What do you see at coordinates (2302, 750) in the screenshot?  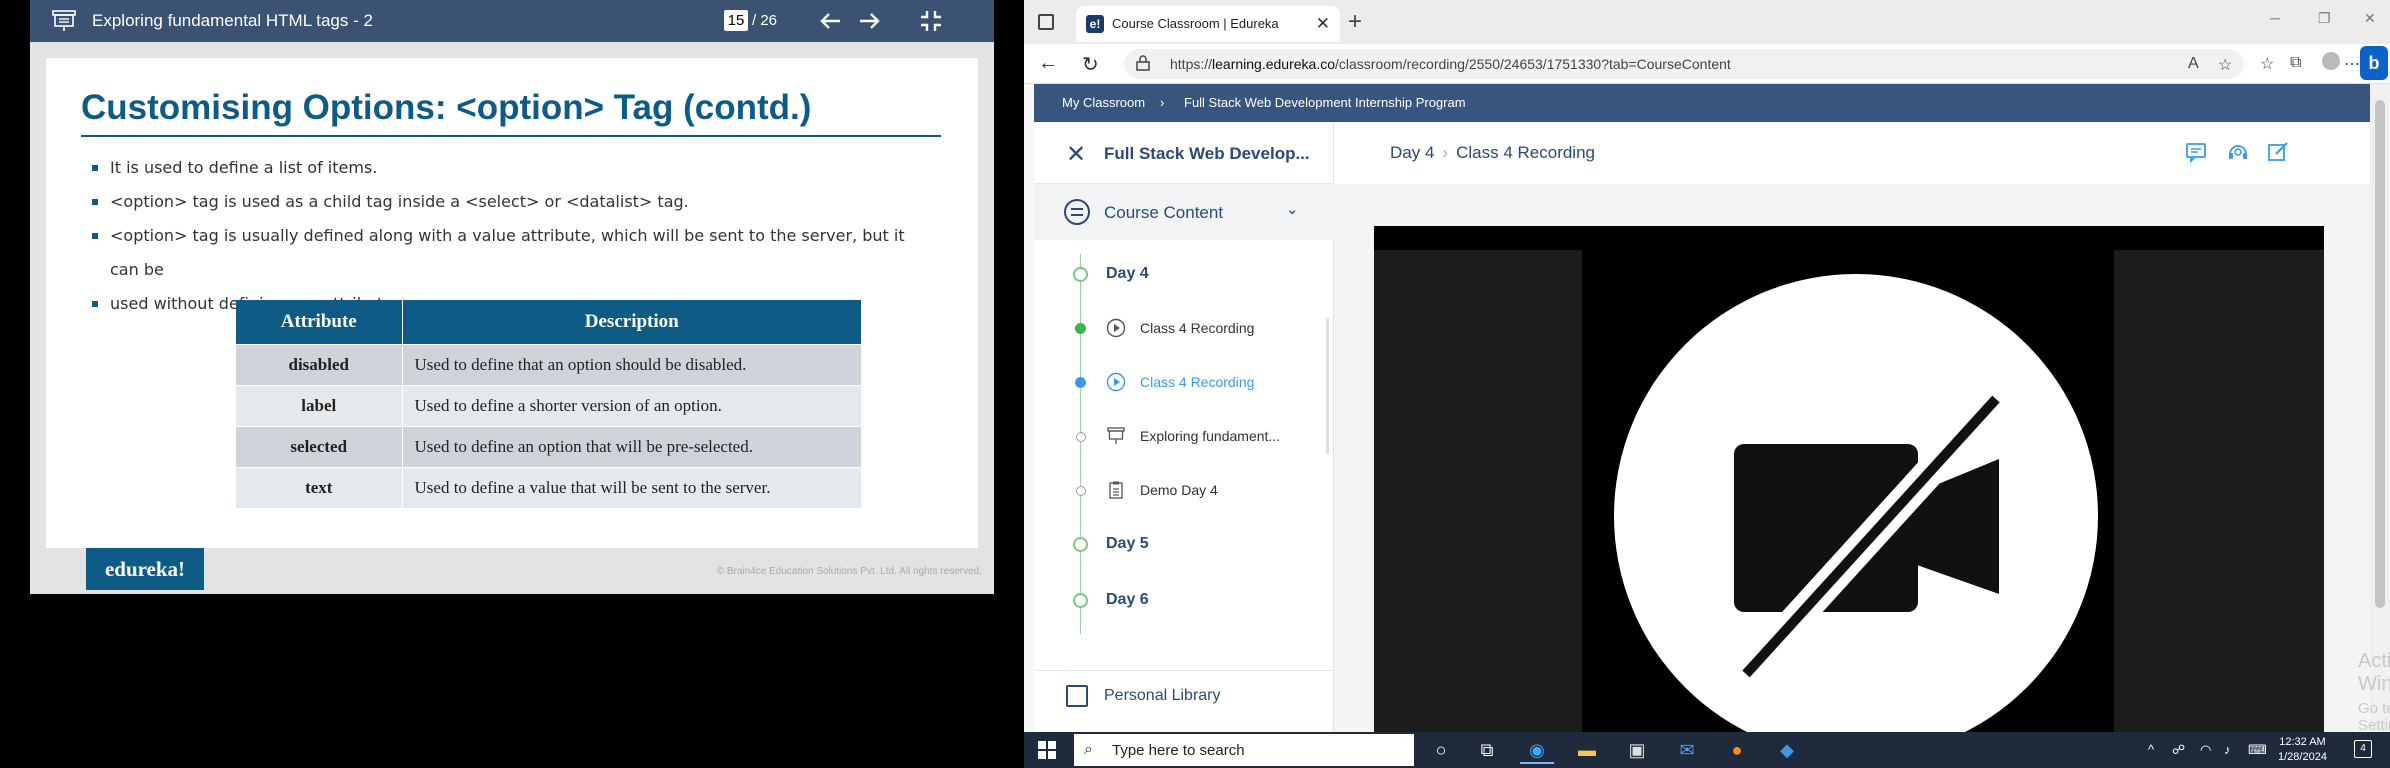 I see `taskbar-clock: 12:32 AM 1/28/2024` at bounding box center [2302, 750].